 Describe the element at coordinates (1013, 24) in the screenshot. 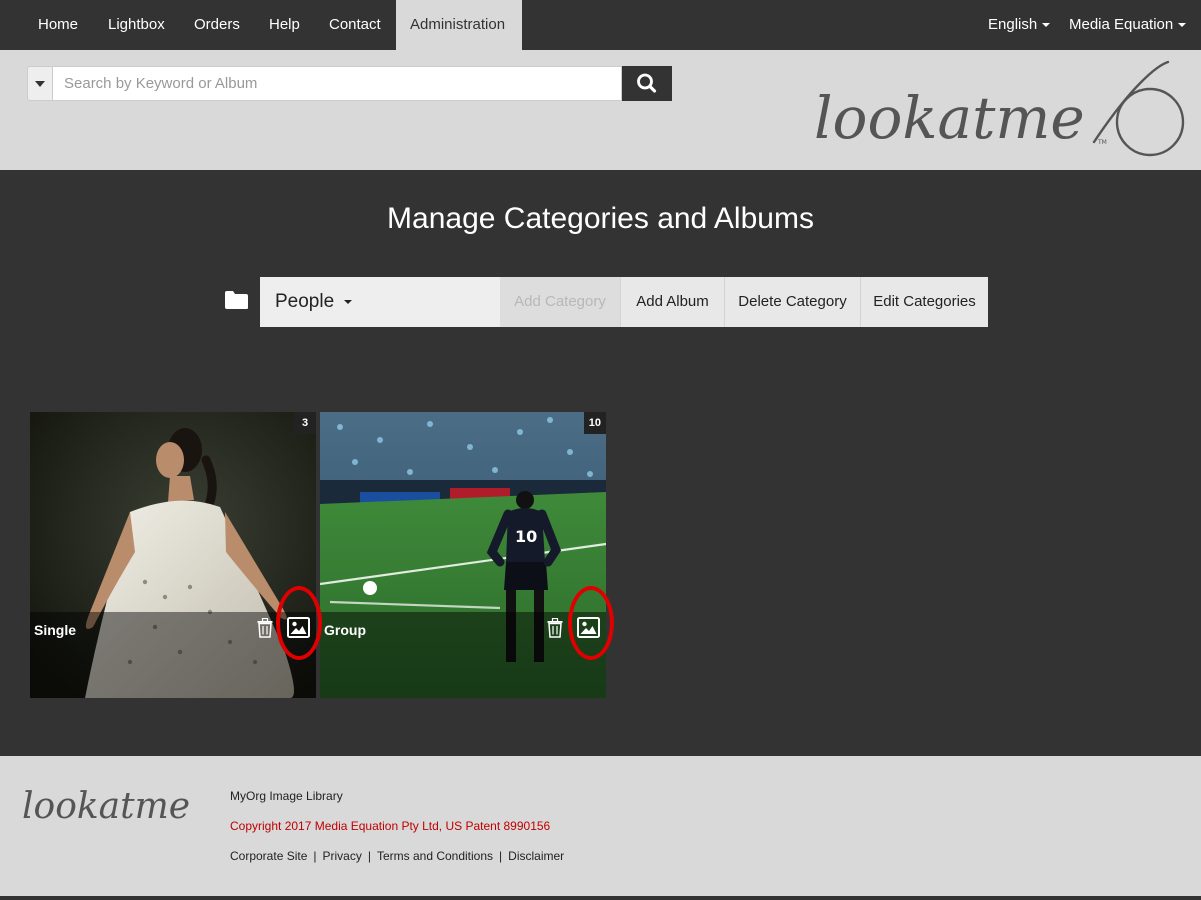

I see `language-label: English` at that location.